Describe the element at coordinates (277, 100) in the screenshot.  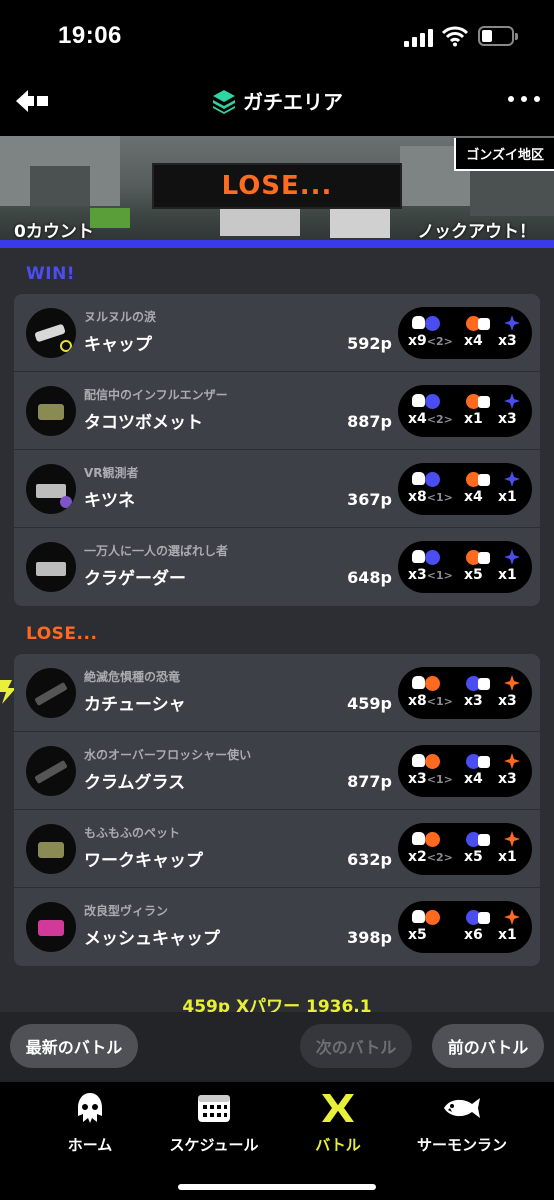
I see `page-title: ガチエリア` at that location.